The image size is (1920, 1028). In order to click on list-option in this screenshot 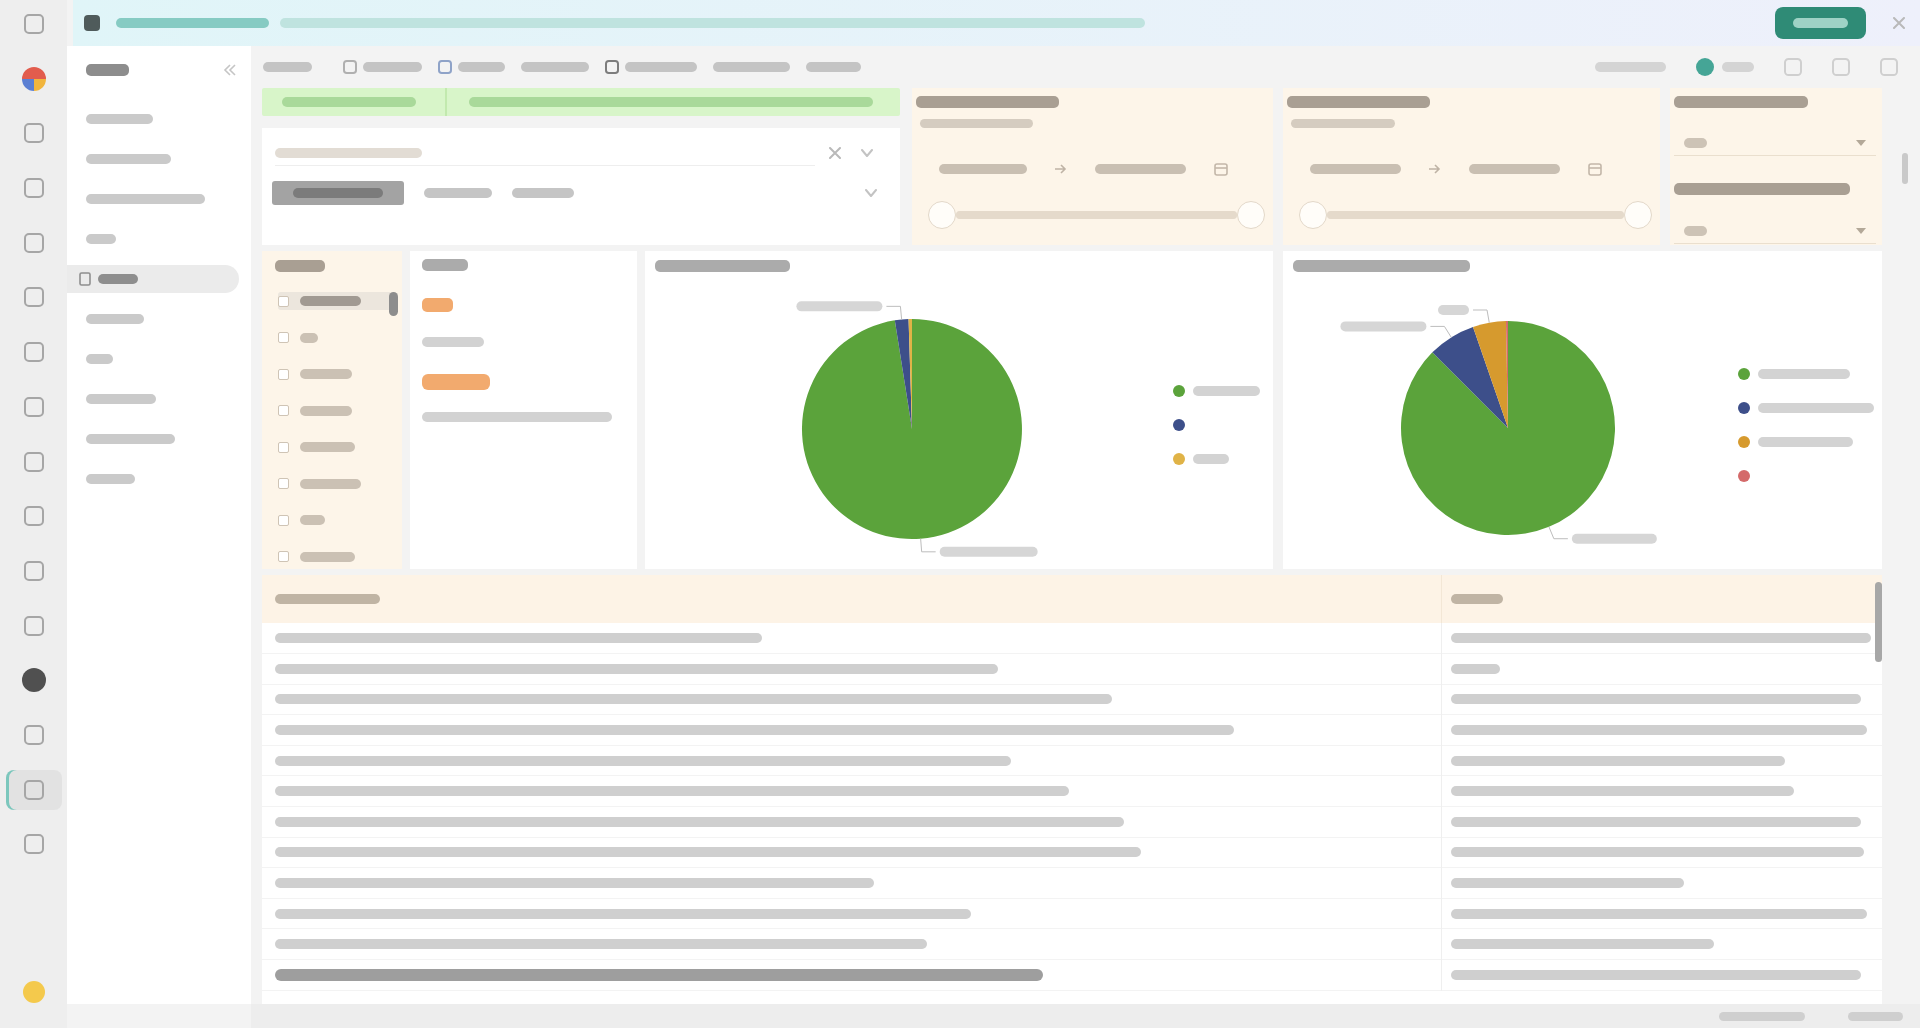, I will do `click(335, 301)`.